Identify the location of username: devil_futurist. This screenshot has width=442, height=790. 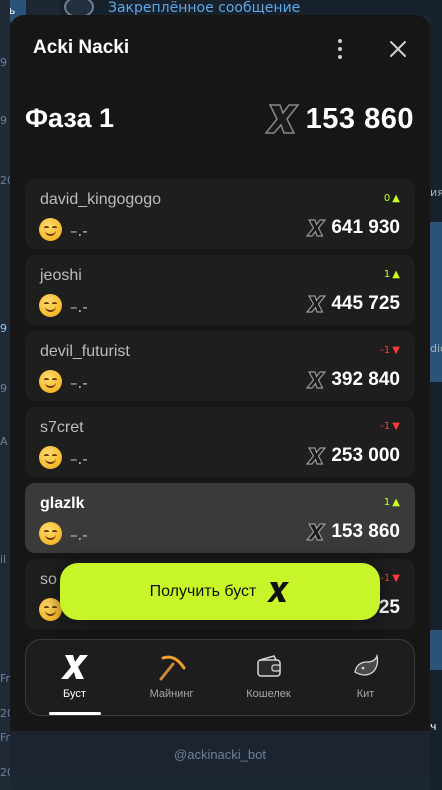
(85, 351).